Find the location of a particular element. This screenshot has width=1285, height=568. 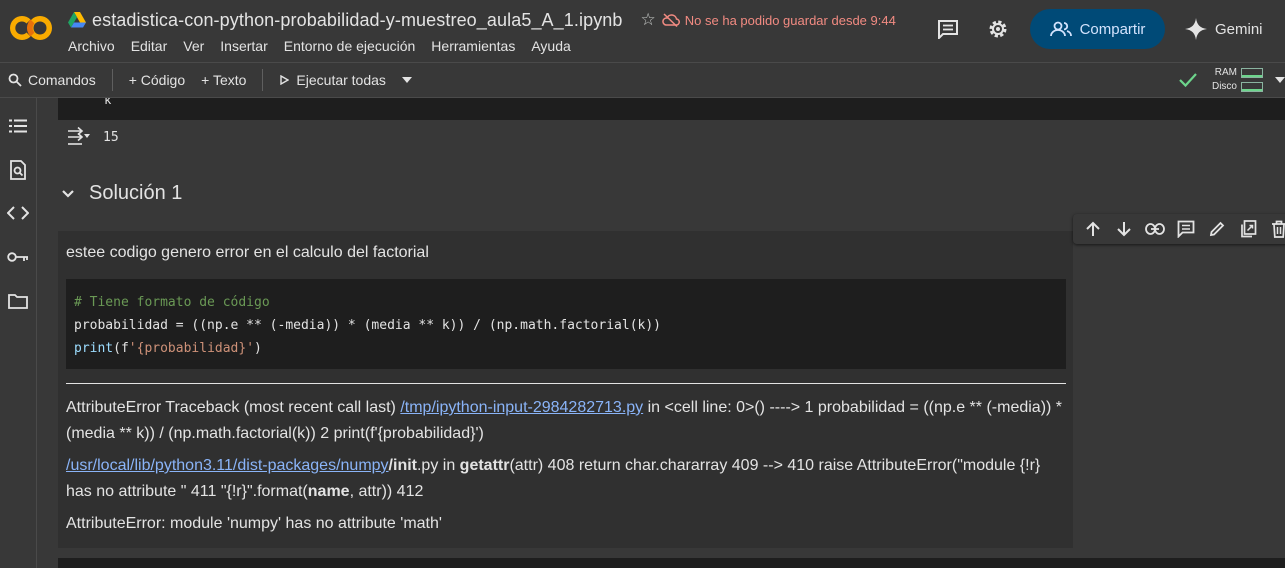

menu-archivo: Archivo is located at coordinates (91, 46).